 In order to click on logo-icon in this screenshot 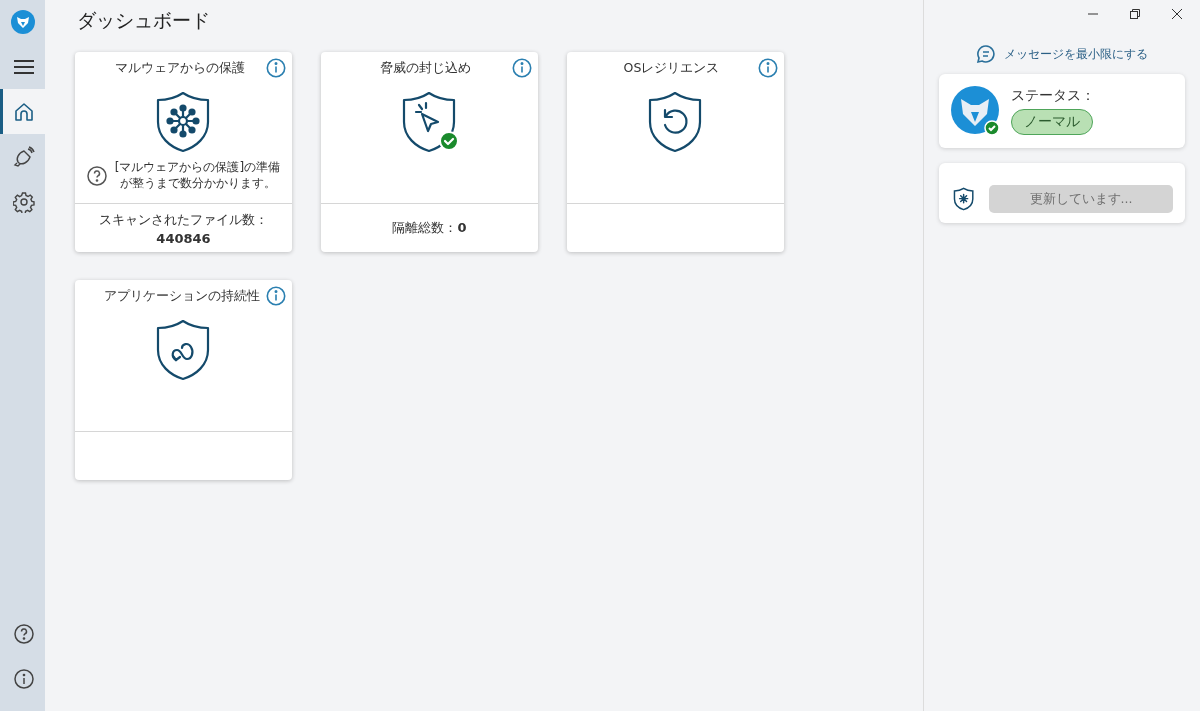, I will do `click(22, 22)`.